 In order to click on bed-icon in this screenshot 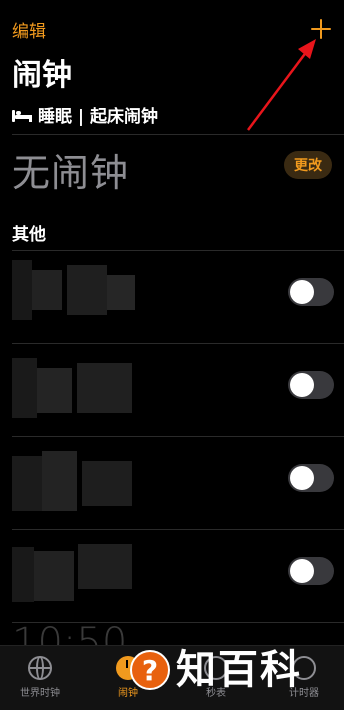, I will do `click(22, 115)`.